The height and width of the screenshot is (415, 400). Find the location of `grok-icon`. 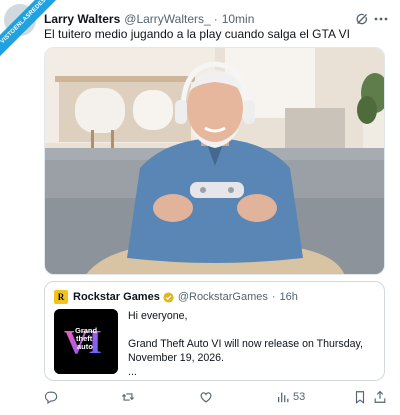

grok-icon is located at coordinates (362, 19).